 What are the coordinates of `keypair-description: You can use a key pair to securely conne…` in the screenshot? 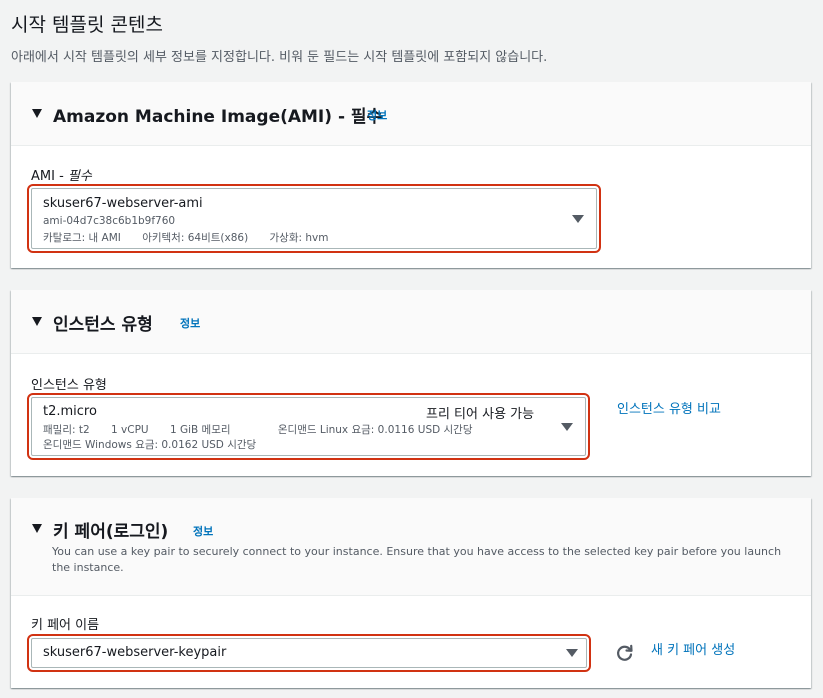 It's located at (417, 559).